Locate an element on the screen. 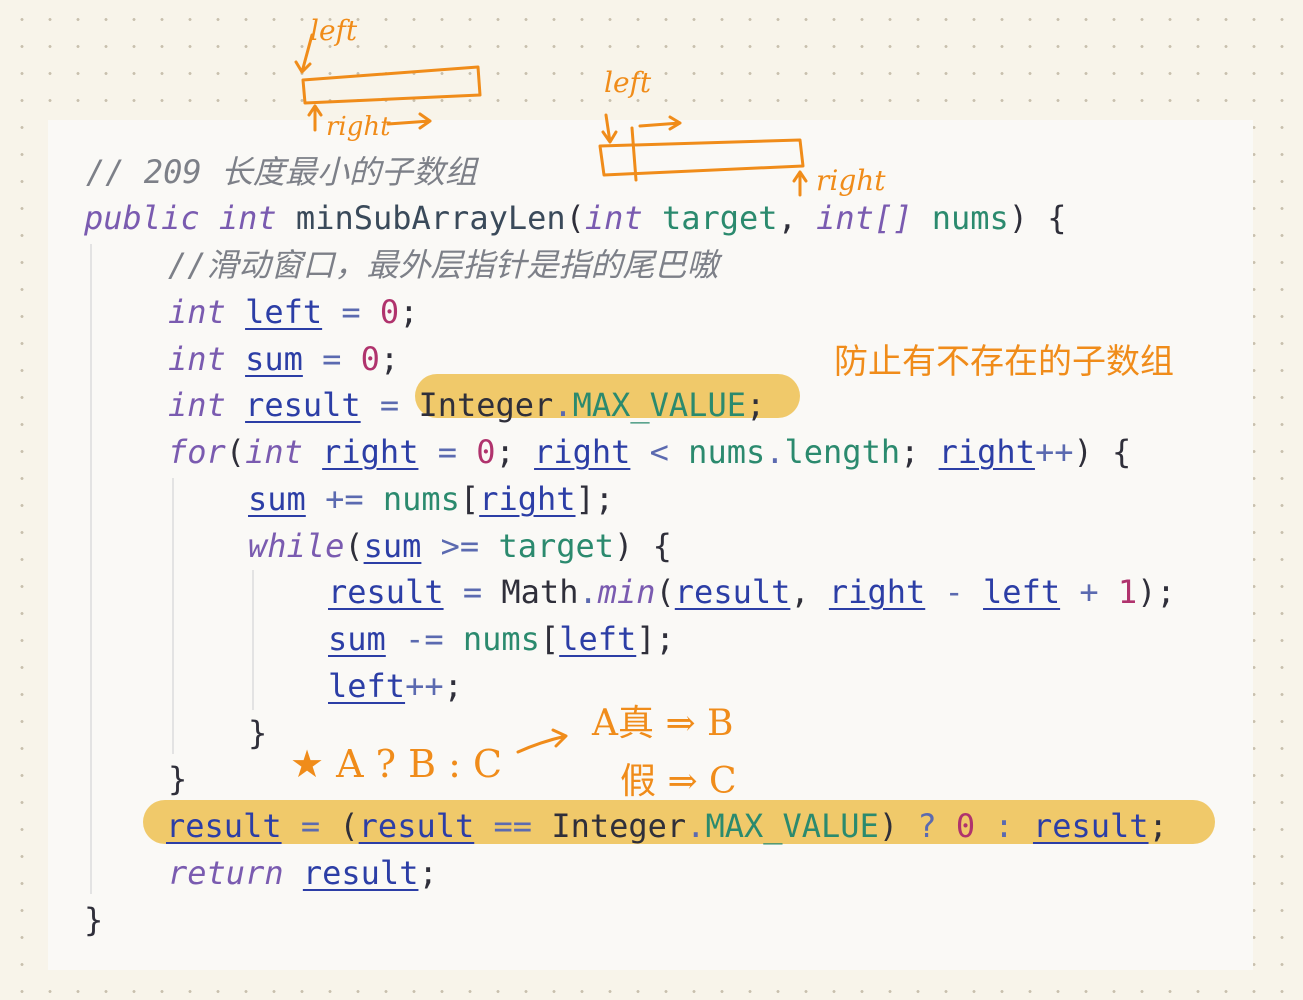 The width and height of the screenshot is (1303, 1000). annotation-left-1: left is located at coordinates (334, 30).